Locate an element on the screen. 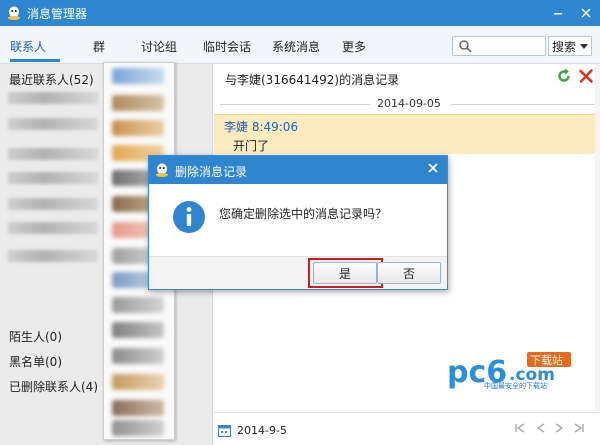 The height and width of the screenshot is (445, 600). recent-contacts: 最近联系人(52) is located at coordinates (51, 79).